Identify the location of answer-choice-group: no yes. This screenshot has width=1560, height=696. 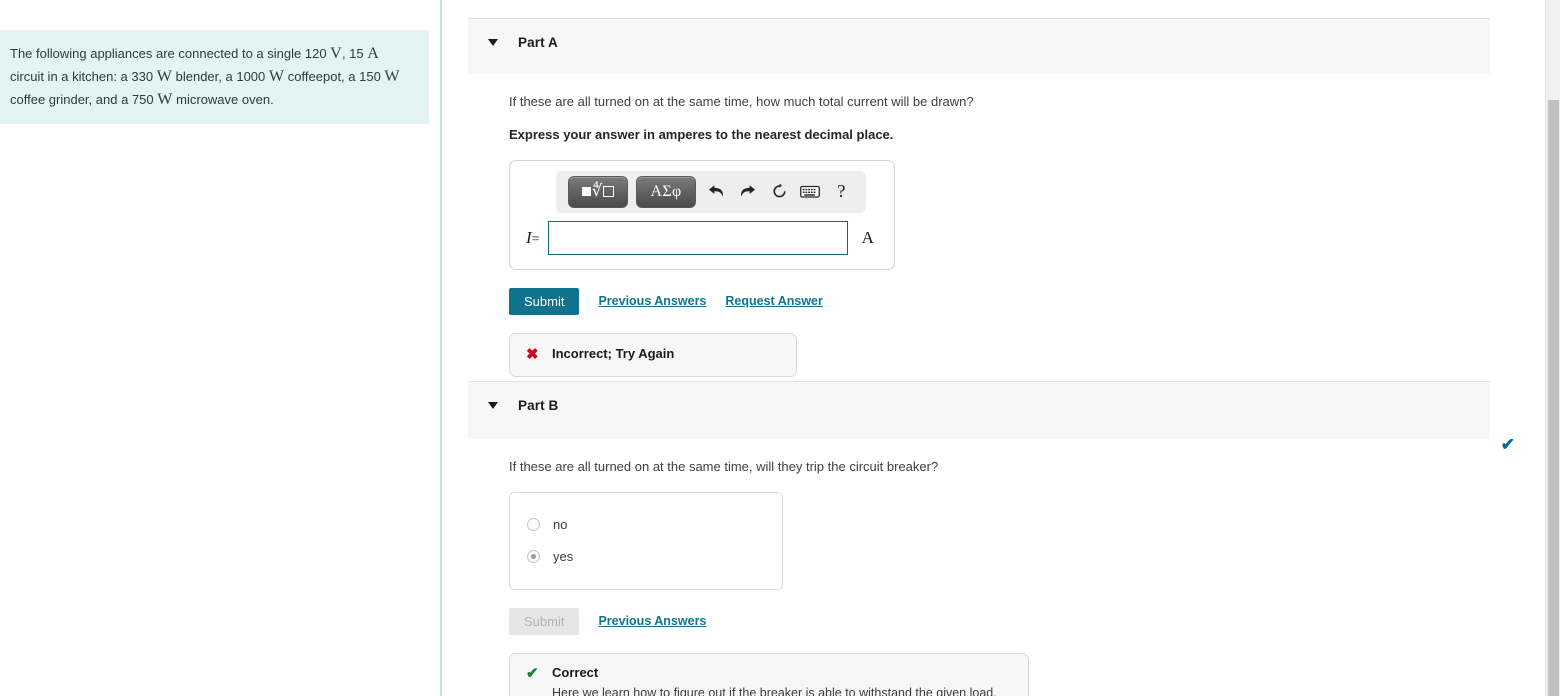
(646, 540).